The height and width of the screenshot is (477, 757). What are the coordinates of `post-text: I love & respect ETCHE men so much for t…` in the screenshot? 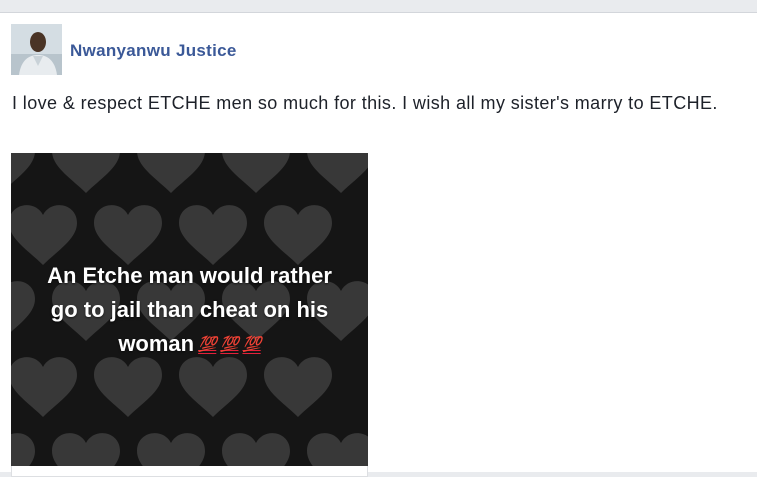 It's located at (365, 103).